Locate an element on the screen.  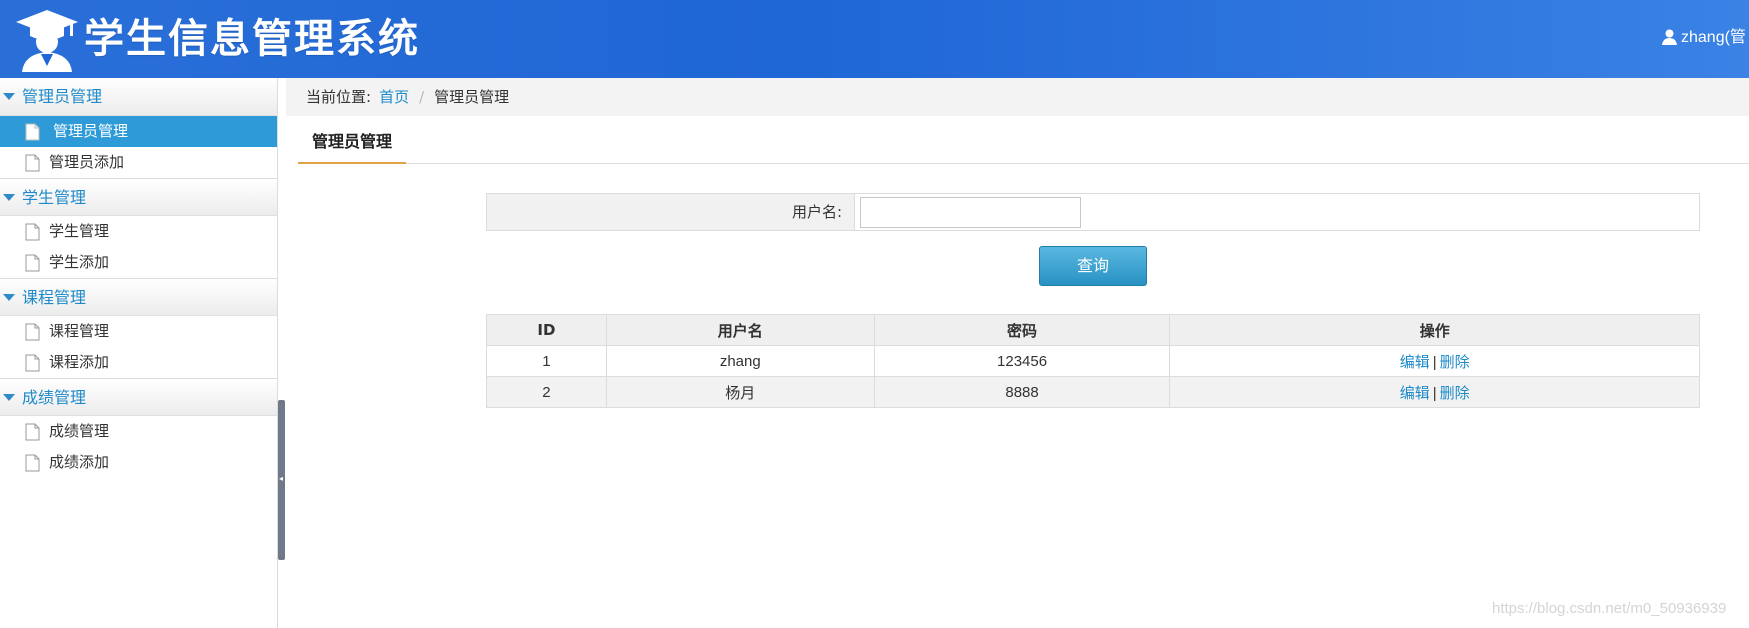
cell-id: 1 is located at coordinates (546, 361).